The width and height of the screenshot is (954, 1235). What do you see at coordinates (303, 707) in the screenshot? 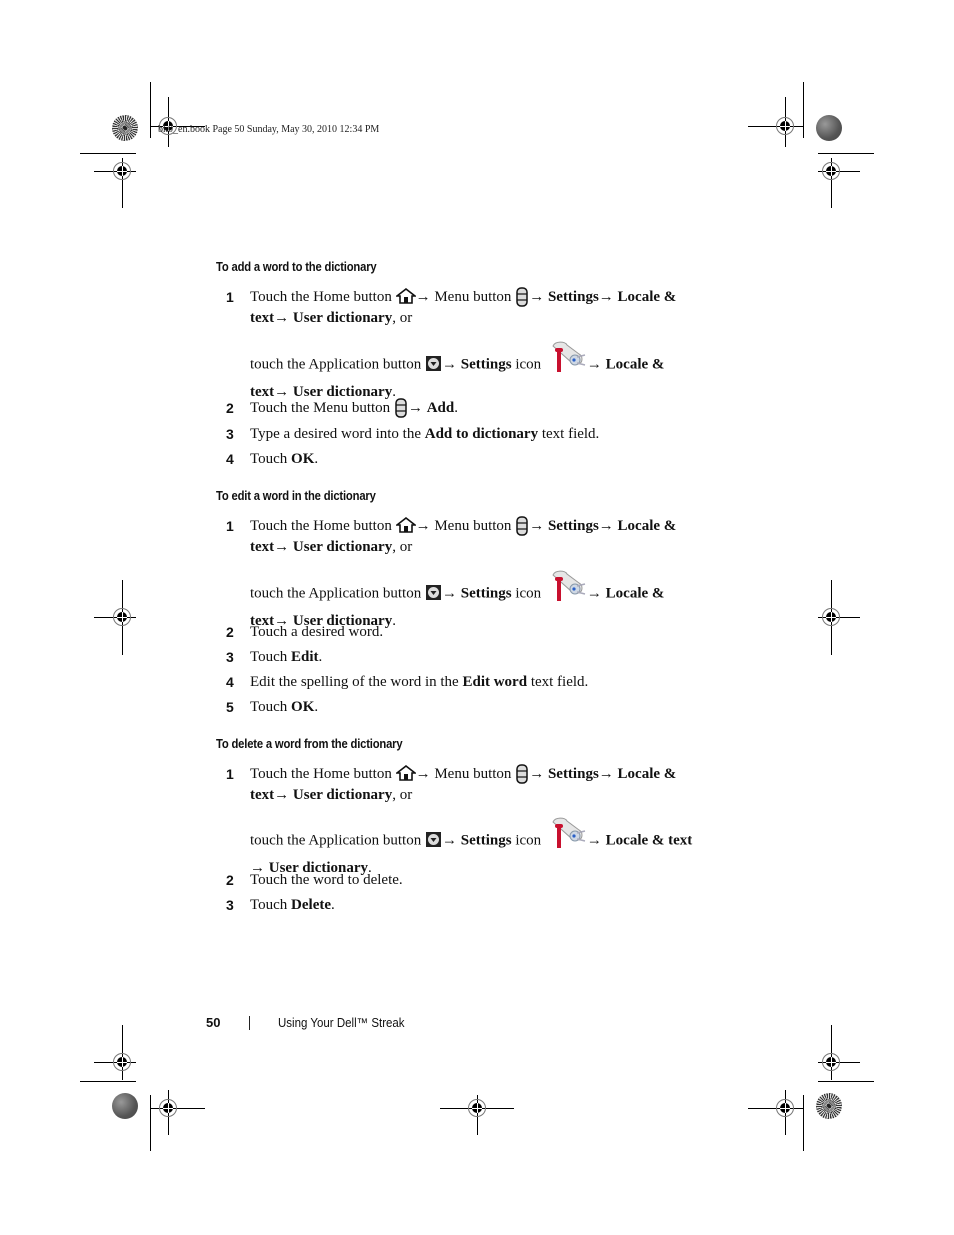
I see `ok-label: OK` at bounding box center [303, 707].